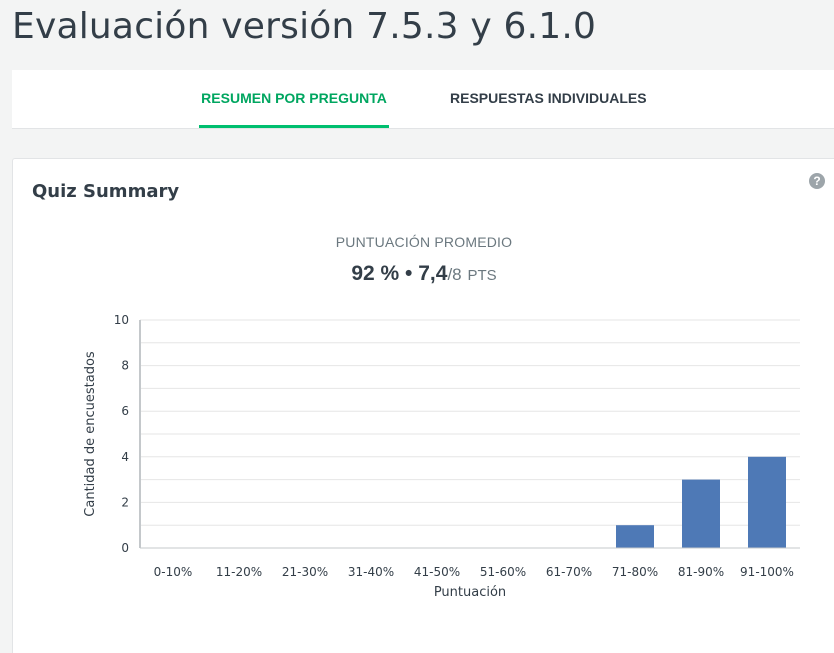 This screenshot has height=653, width=834. Describe the element at coordinates (437, 572) in the screenshot. I see `x-tick-label: 41-50%` at that location.